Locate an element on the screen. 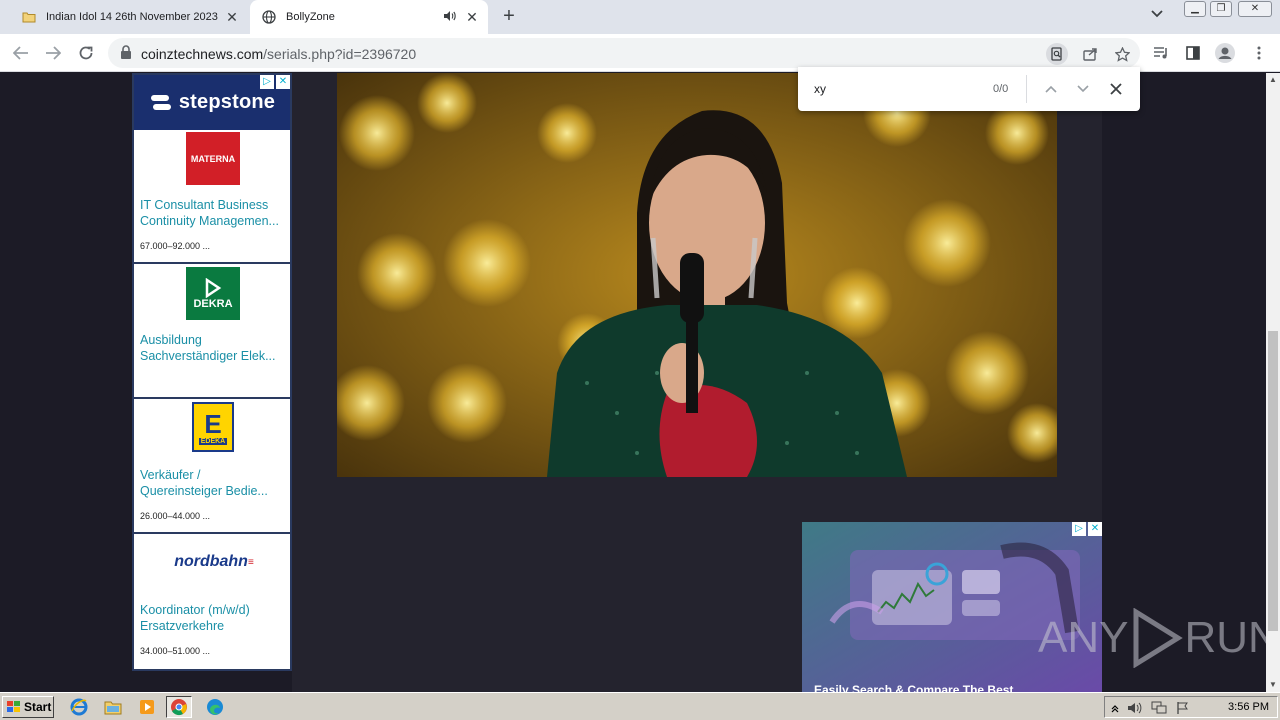 The image size is (1280, 720). nordbahn-stripes-icon: ≡ is located at coordinates (250, 562).